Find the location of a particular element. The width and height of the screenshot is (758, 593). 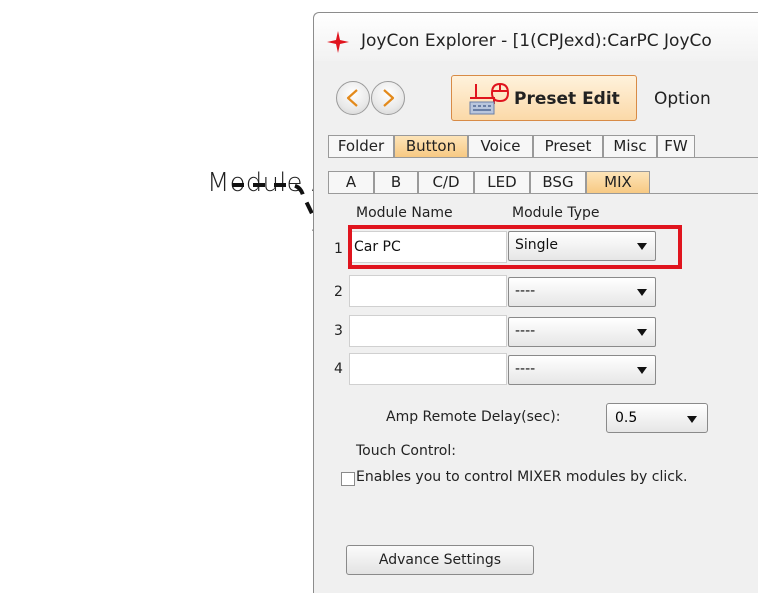

tab-button: Button is located at coordinates (431, 146).